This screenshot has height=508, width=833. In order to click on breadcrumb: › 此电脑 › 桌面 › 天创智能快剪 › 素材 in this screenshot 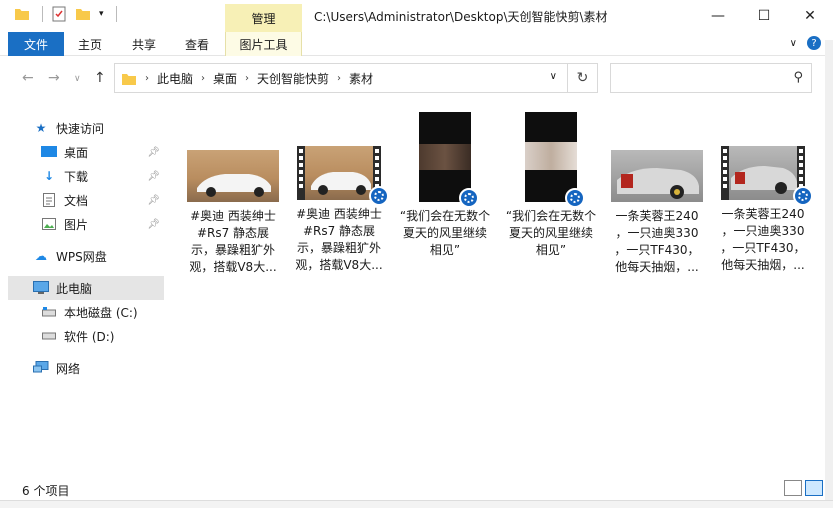, I will do `click(251, 78)`.